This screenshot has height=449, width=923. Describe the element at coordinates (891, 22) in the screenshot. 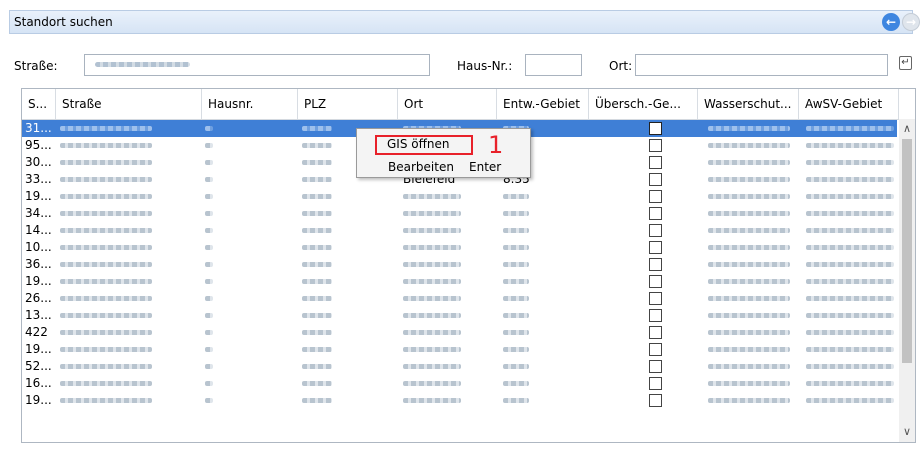

I see `back-arrow-icon: ←` at that location.